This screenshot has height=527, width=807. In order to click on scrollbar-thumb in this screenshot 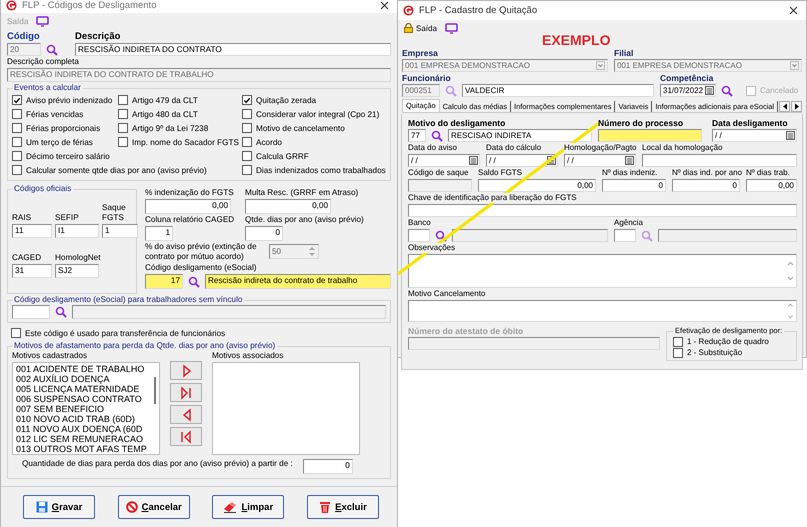, I will do `click(155, 390)`.